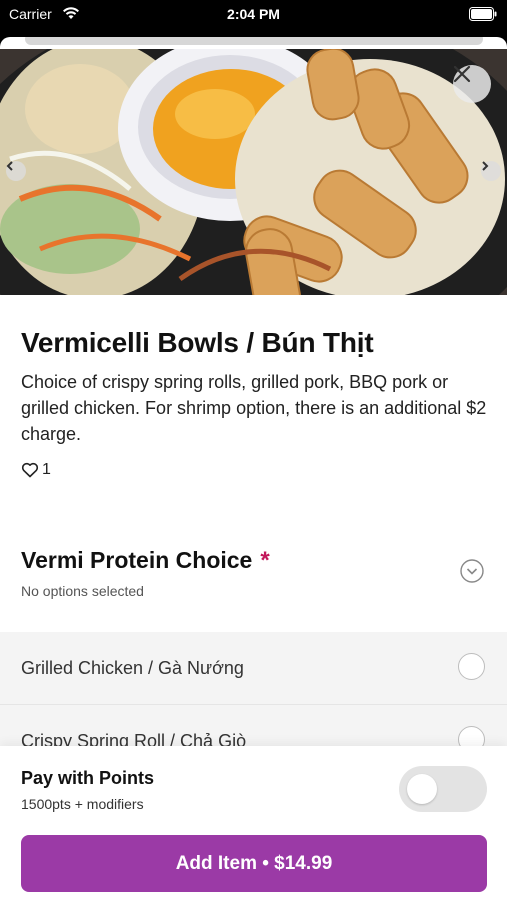 Image resolution: width=507 pixels, height=900 pixels. What do you see at coordinates (472, 84) in the screenshot?
I see `close-button` at bounding box center [472, 84].